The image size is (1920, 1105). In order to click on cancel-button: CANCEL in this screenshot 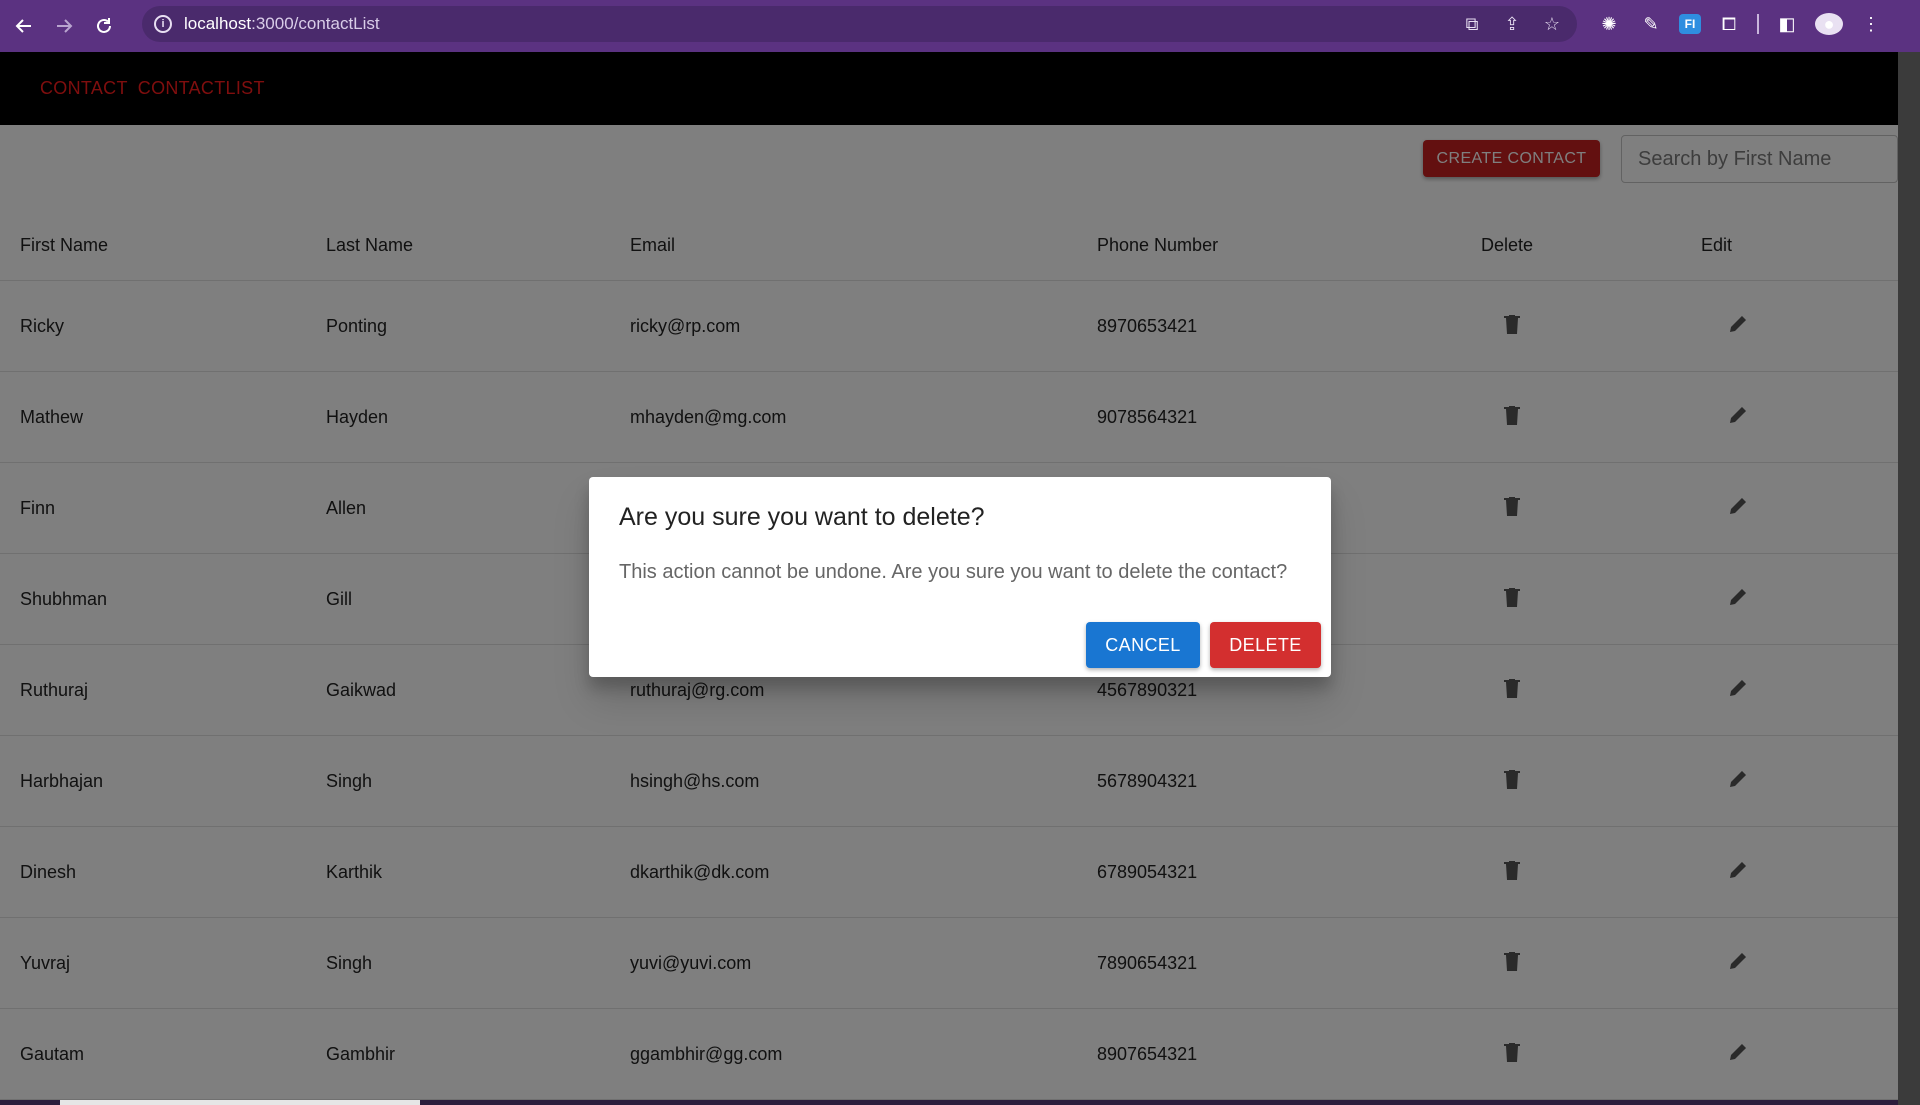, I will do `click(1143, 645)`.